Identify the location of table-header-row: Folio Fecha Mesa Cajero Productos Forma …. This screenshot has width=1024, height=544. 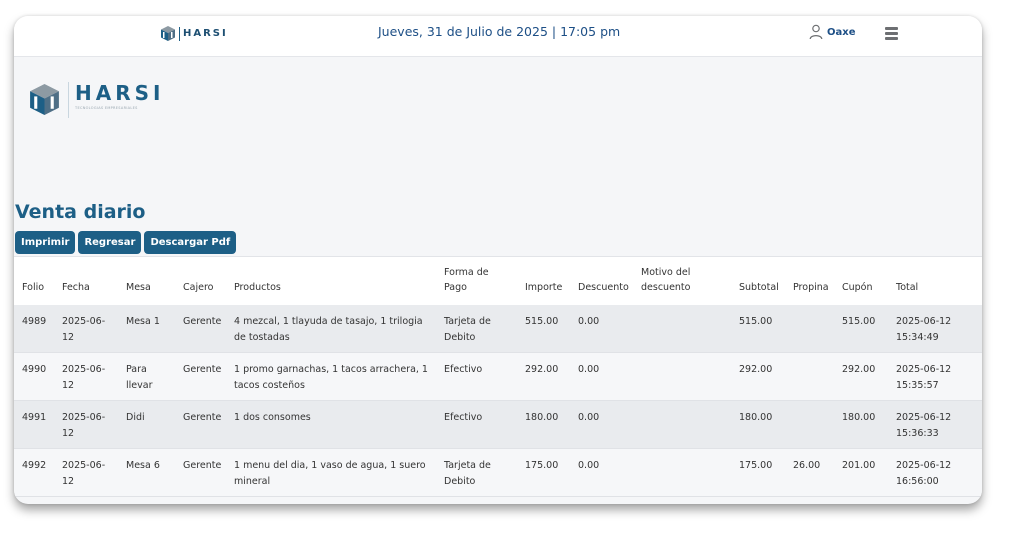
(498, 280).